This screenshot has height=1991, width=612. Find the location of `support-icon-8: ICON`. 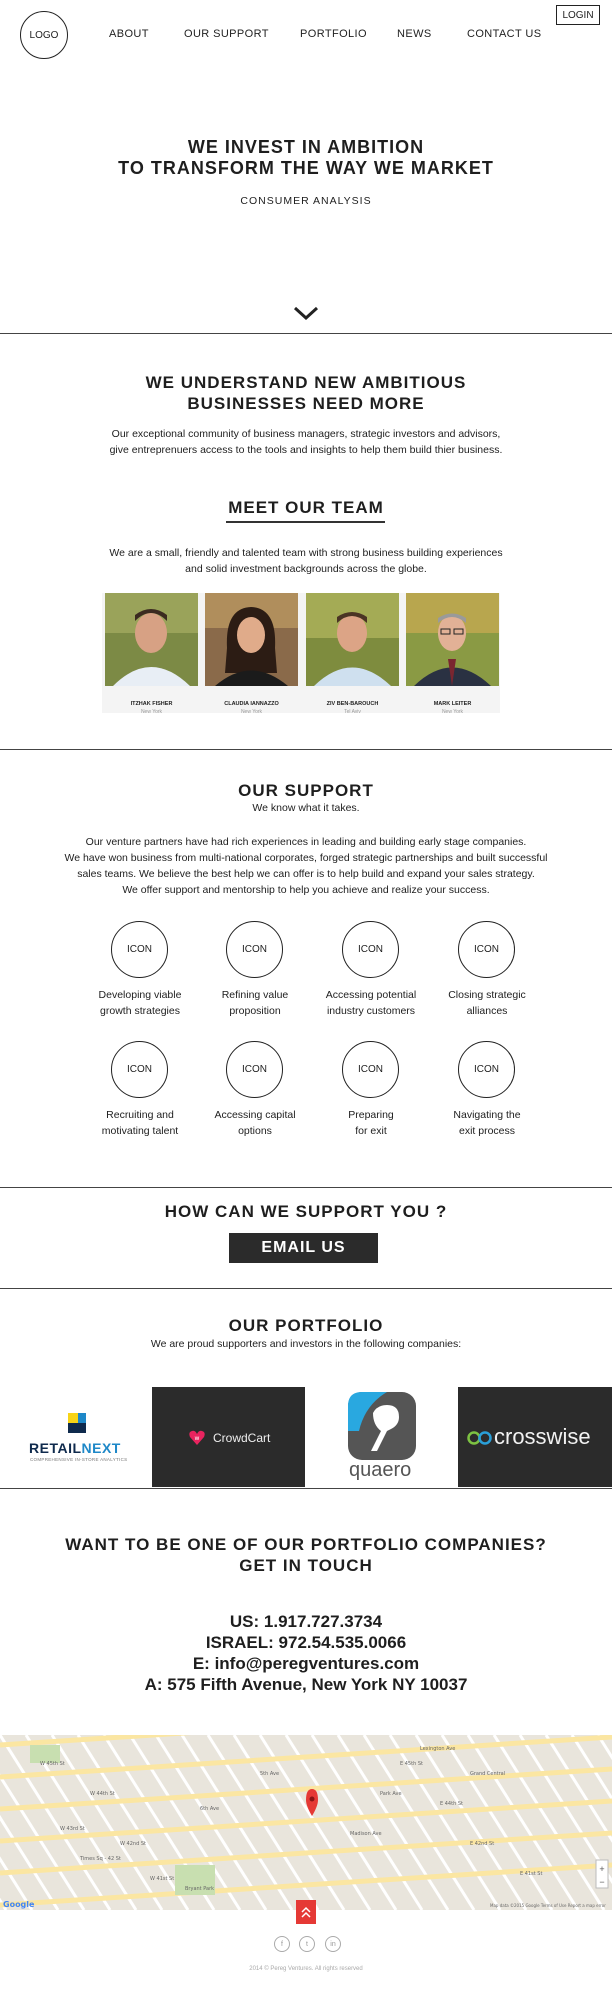

support-icon-8: ICON is located at coordinates (486, 1069).